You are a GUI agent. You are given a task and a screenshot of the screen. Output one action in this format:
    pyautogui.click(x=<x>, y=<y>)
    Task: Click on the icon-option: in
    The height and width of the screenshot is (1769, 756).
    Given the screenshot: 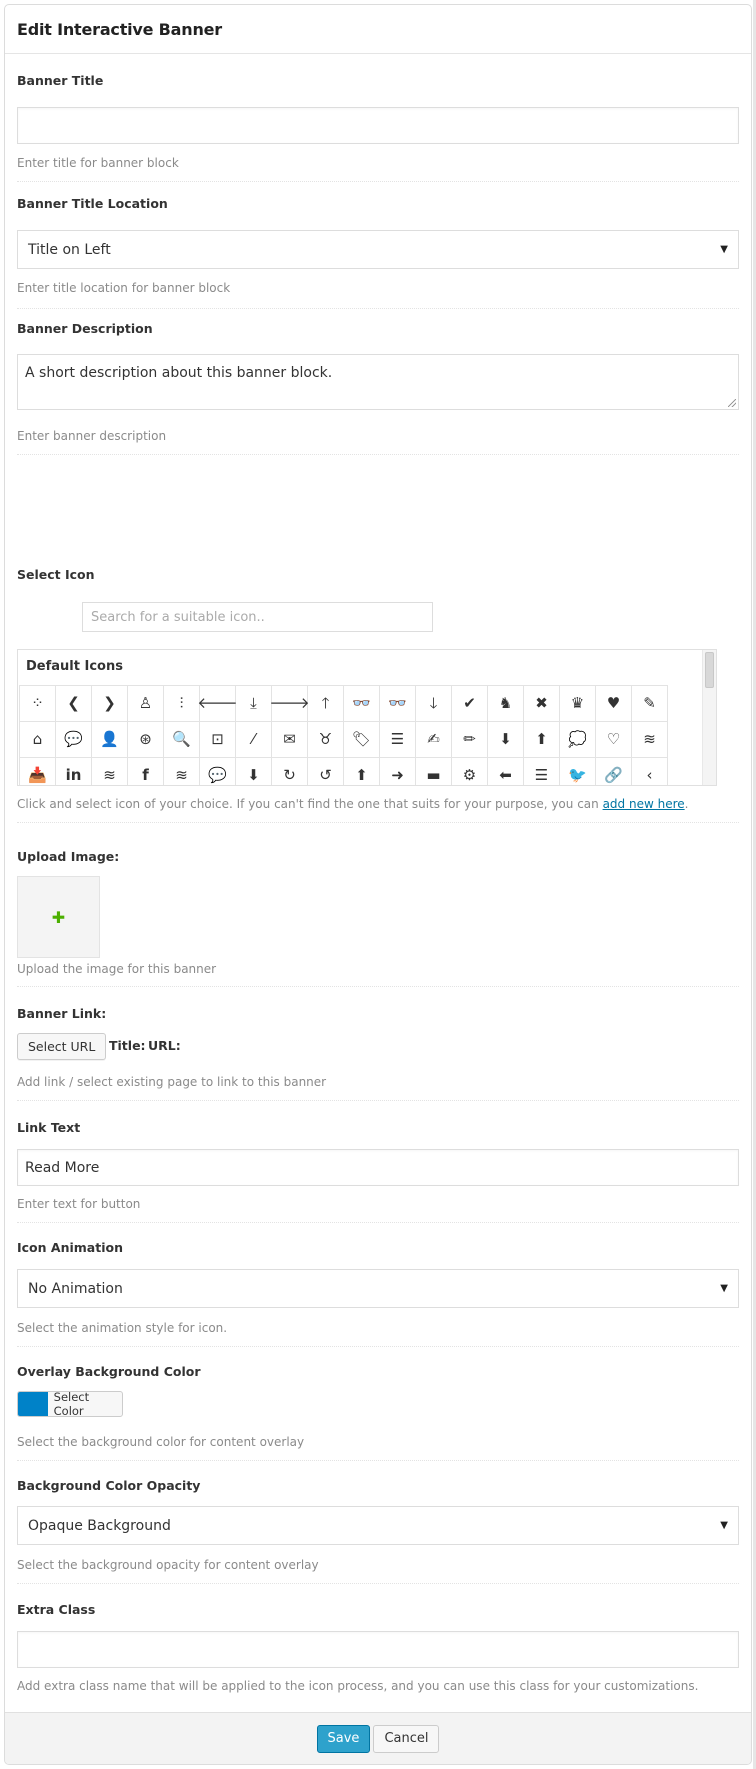 What is the action you would take?
    pyautogui.click(x=74, y=771)
    